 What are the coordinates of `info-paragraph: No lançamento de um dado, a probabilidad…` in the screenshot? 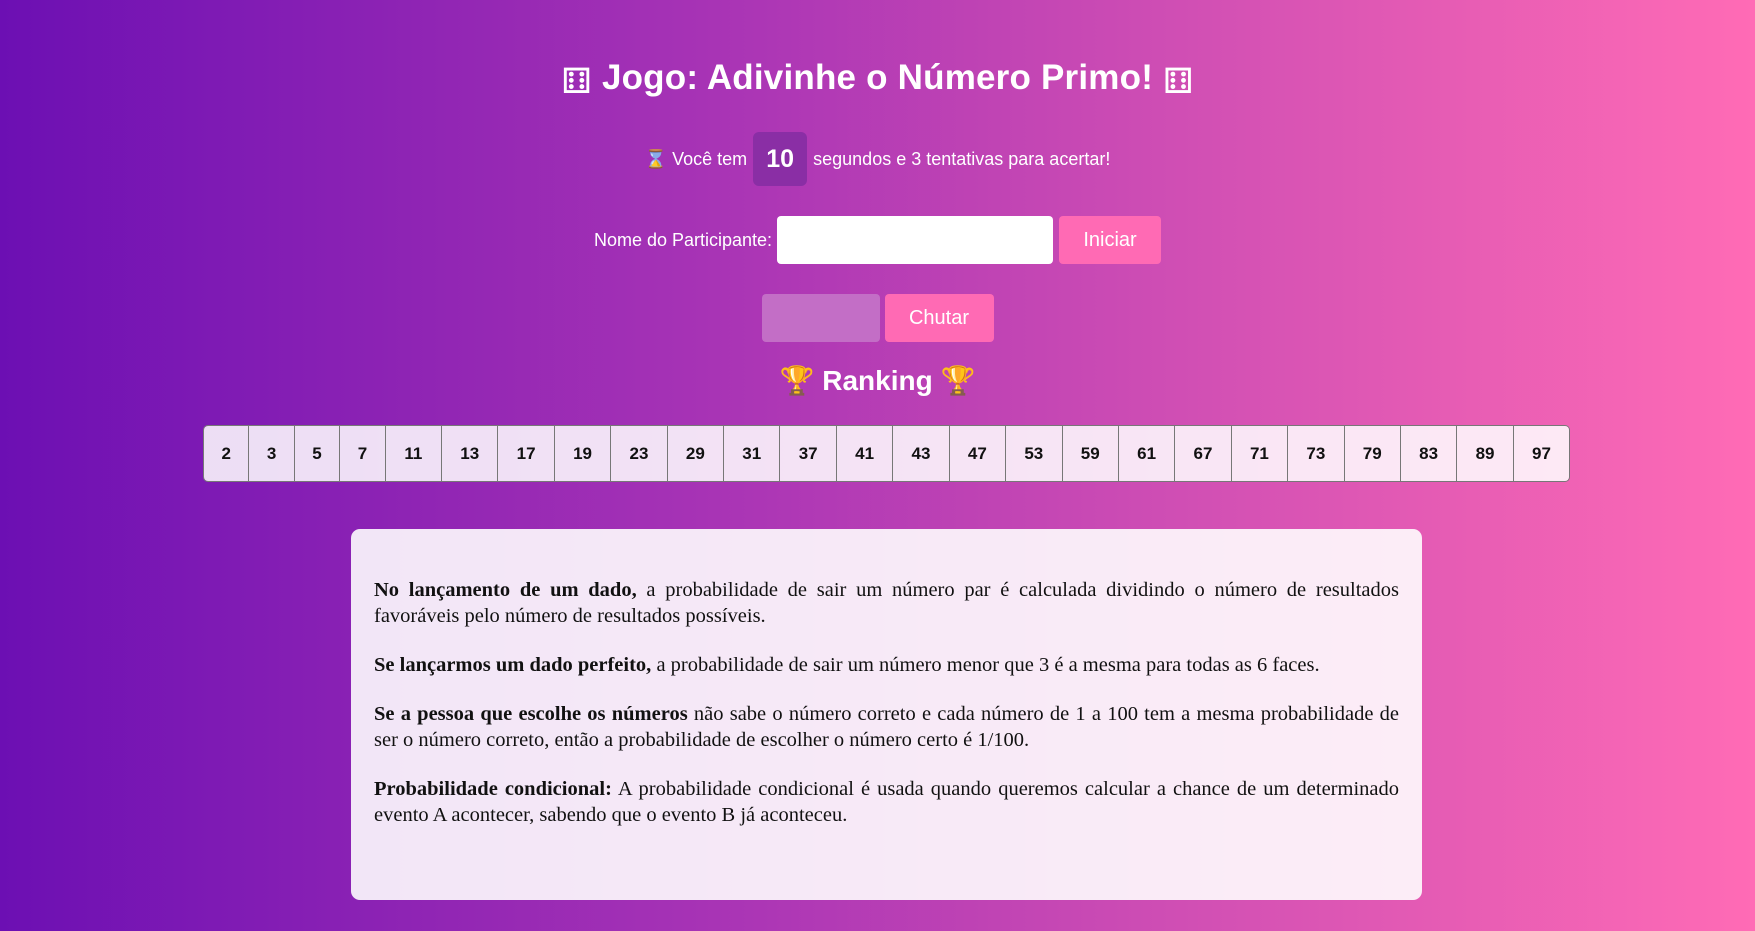 It's located at (886, 603).